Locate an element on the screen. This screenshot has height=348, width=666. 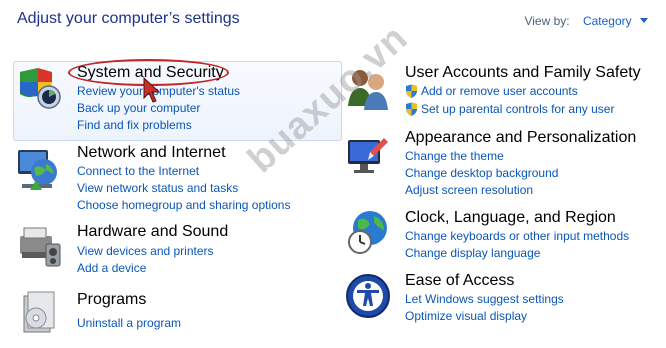
link-add-remove-users: Add or remove user accounts is located at coordinates (491, 91).